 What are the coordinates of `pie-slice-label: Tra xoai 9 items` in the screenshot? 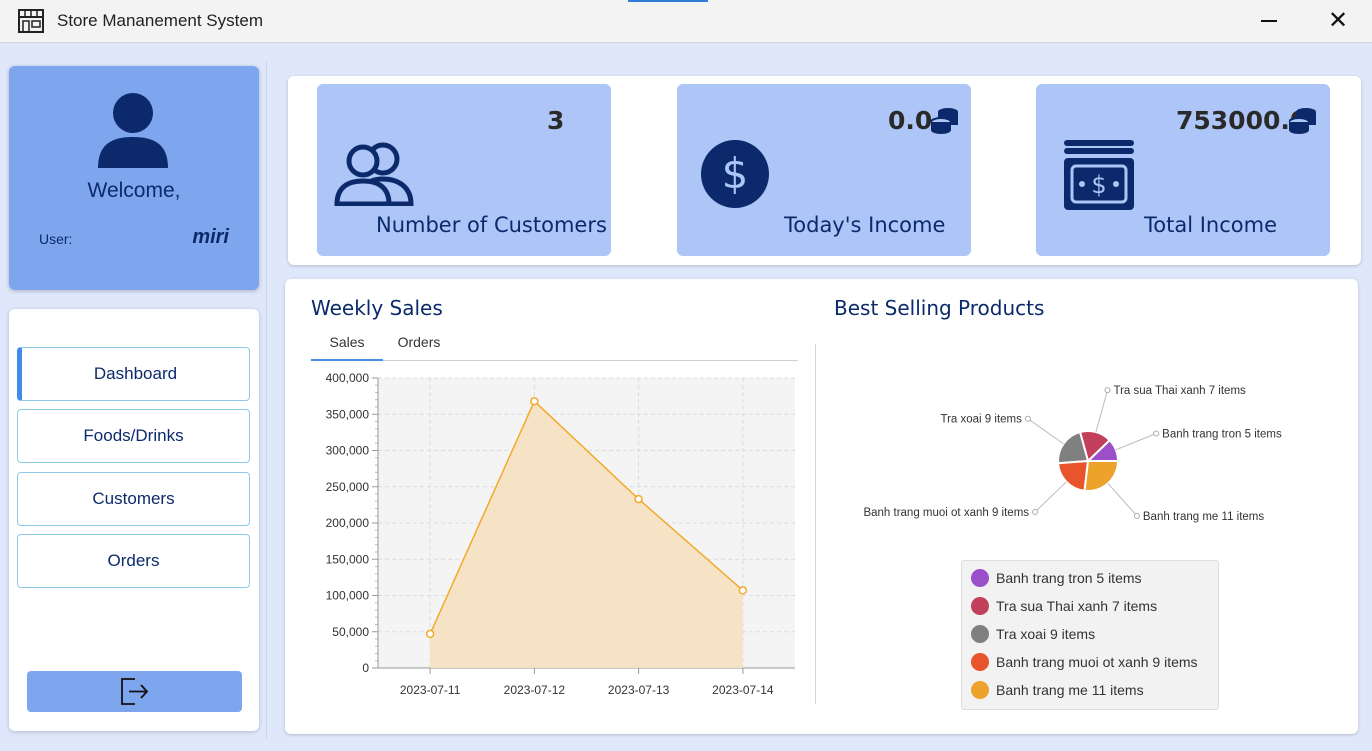 It's located at (981, 420).